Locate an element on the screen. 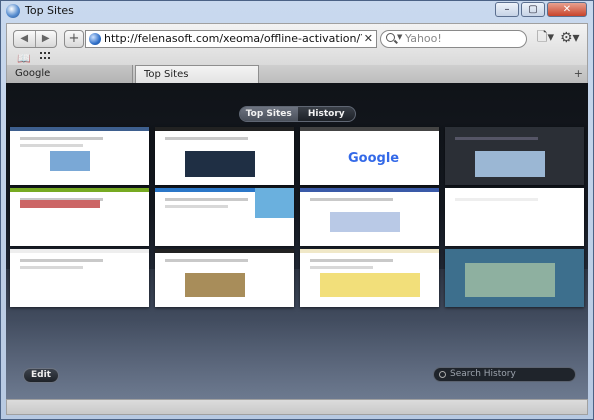  book-icon: 📖 is located at coordinates (24, 58).